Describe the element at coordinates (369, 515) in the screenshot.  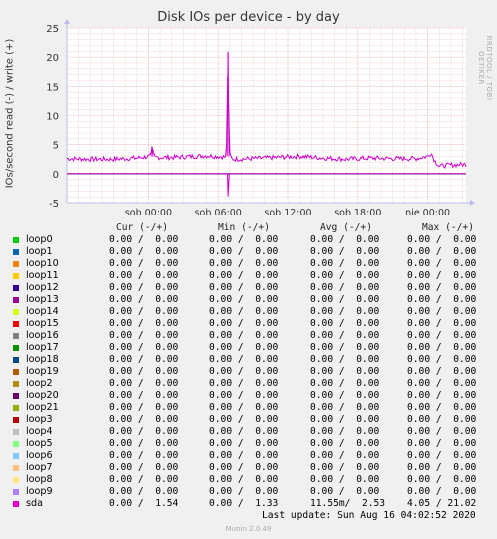
I see `last-update: Last update: Sun Aug 16 04:02:52 2020` at that location.